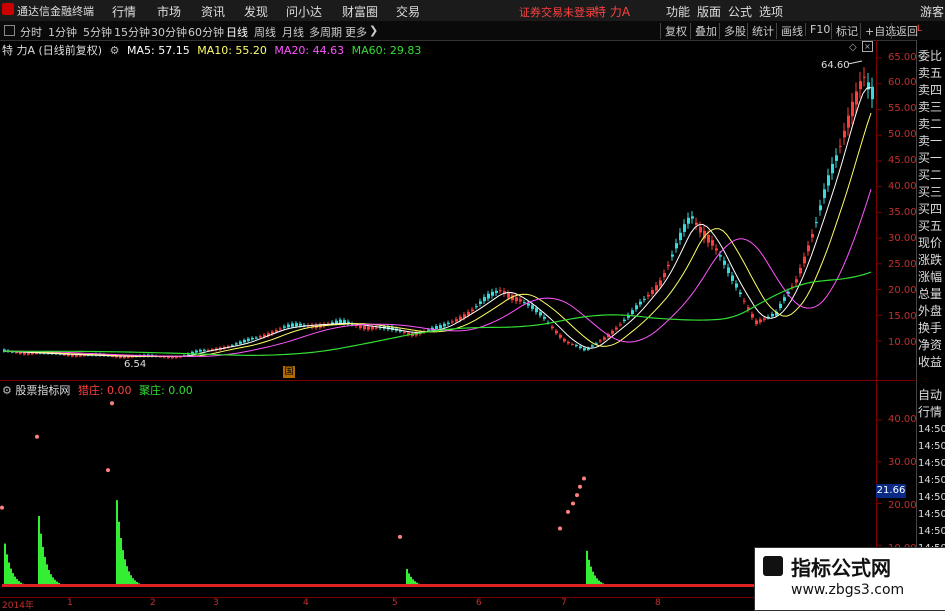 Image resolution: width=945 pixels, height=611 pixels. What do you see at coordinates (709, 11) in the screenshot?
I see `menu-banmian: 版面` at bounding box center [709, 11].